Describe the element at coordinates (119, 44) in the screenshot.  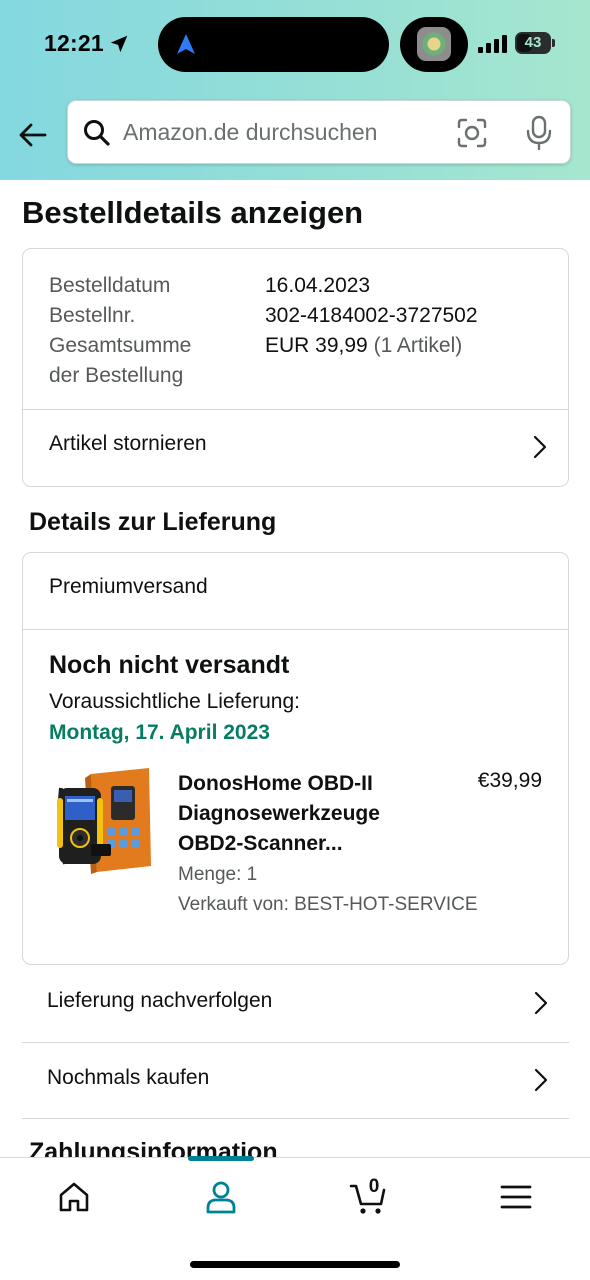
I see `location-arrow-icon` at that location.